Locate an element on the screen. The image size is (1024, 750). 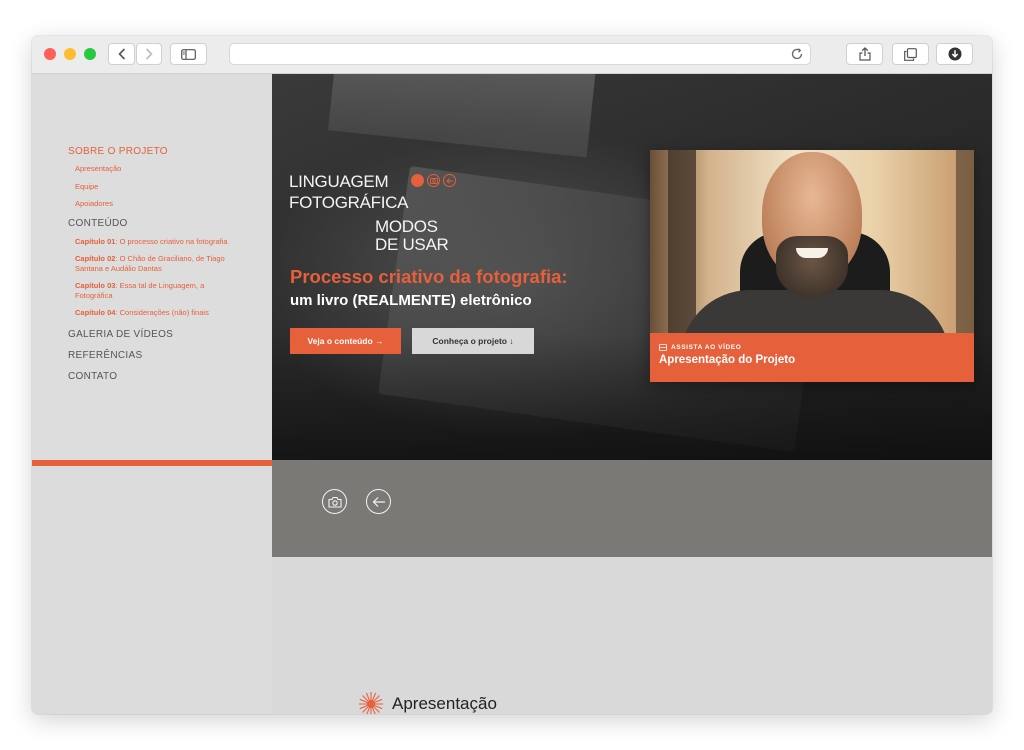
video-kicker: ASSISTA AO VÍDEO is located at coordinates (812, 347).